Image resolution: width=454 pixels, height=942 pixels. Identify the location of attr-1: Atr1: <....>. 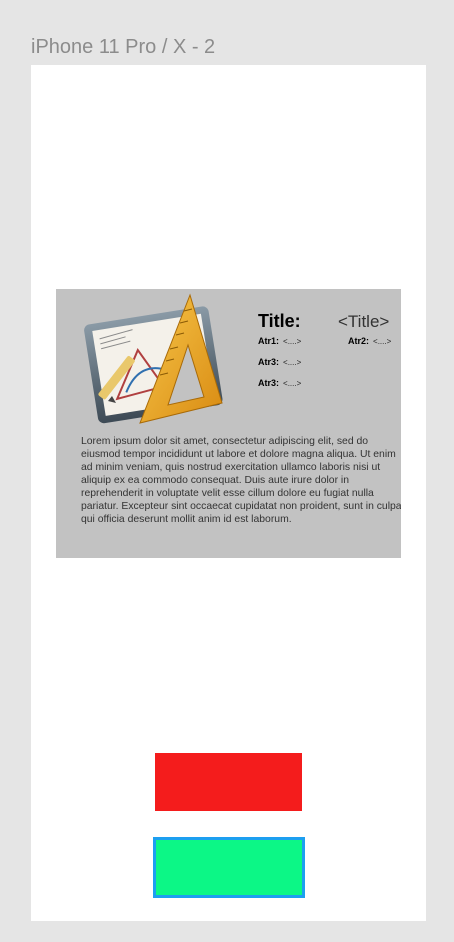
(279, 341).